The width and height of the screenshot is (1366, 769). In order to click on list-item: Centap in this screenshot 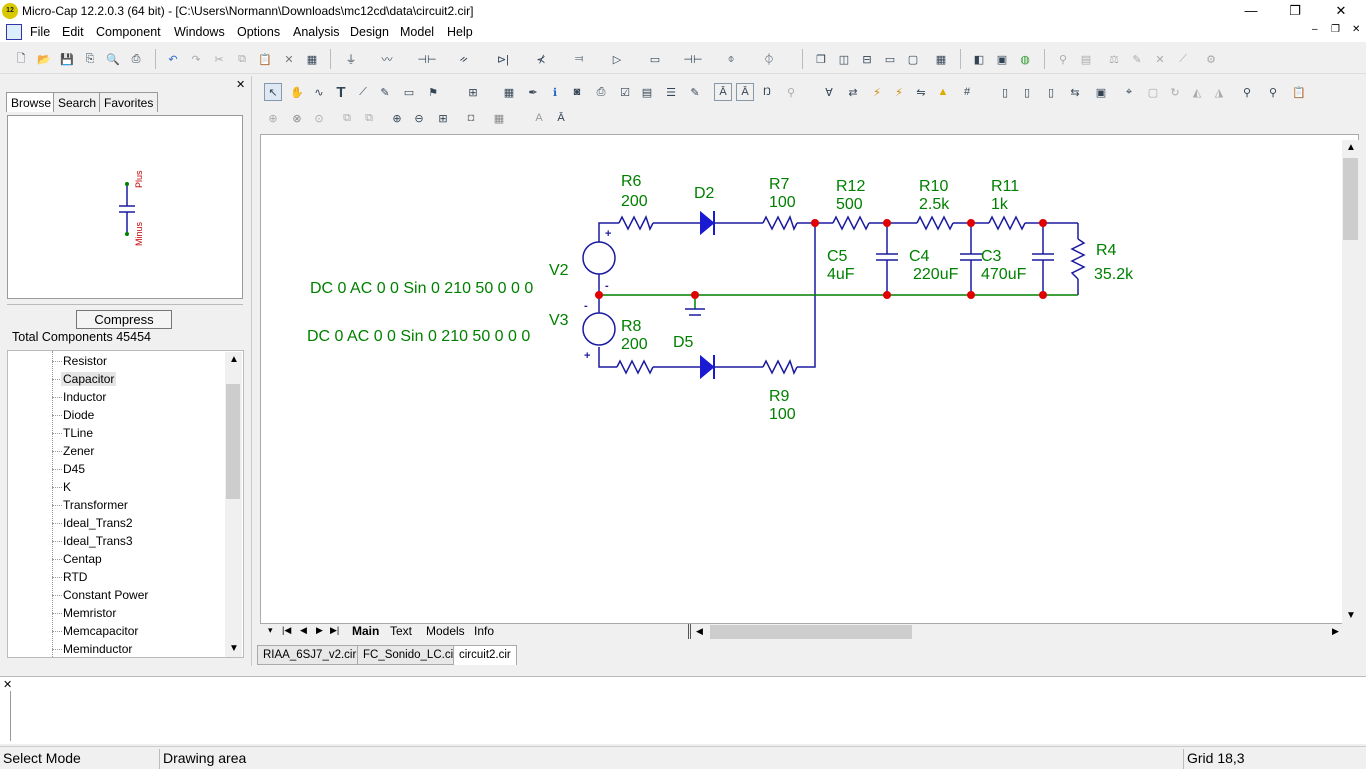, I will do `click(82, 559)`.